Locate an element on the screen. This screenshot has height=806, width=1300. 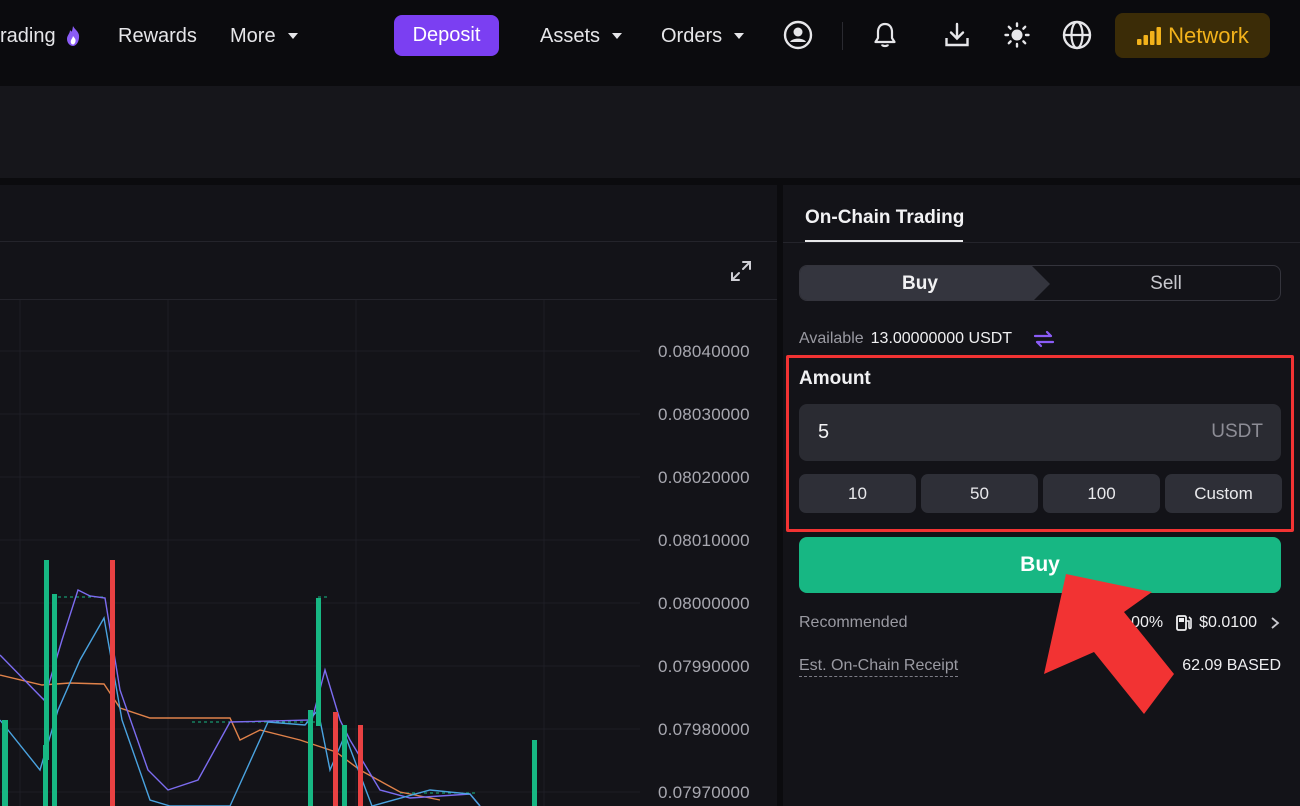
receipt-value: 62.09 BASED is located at coordinates (1231, 665).